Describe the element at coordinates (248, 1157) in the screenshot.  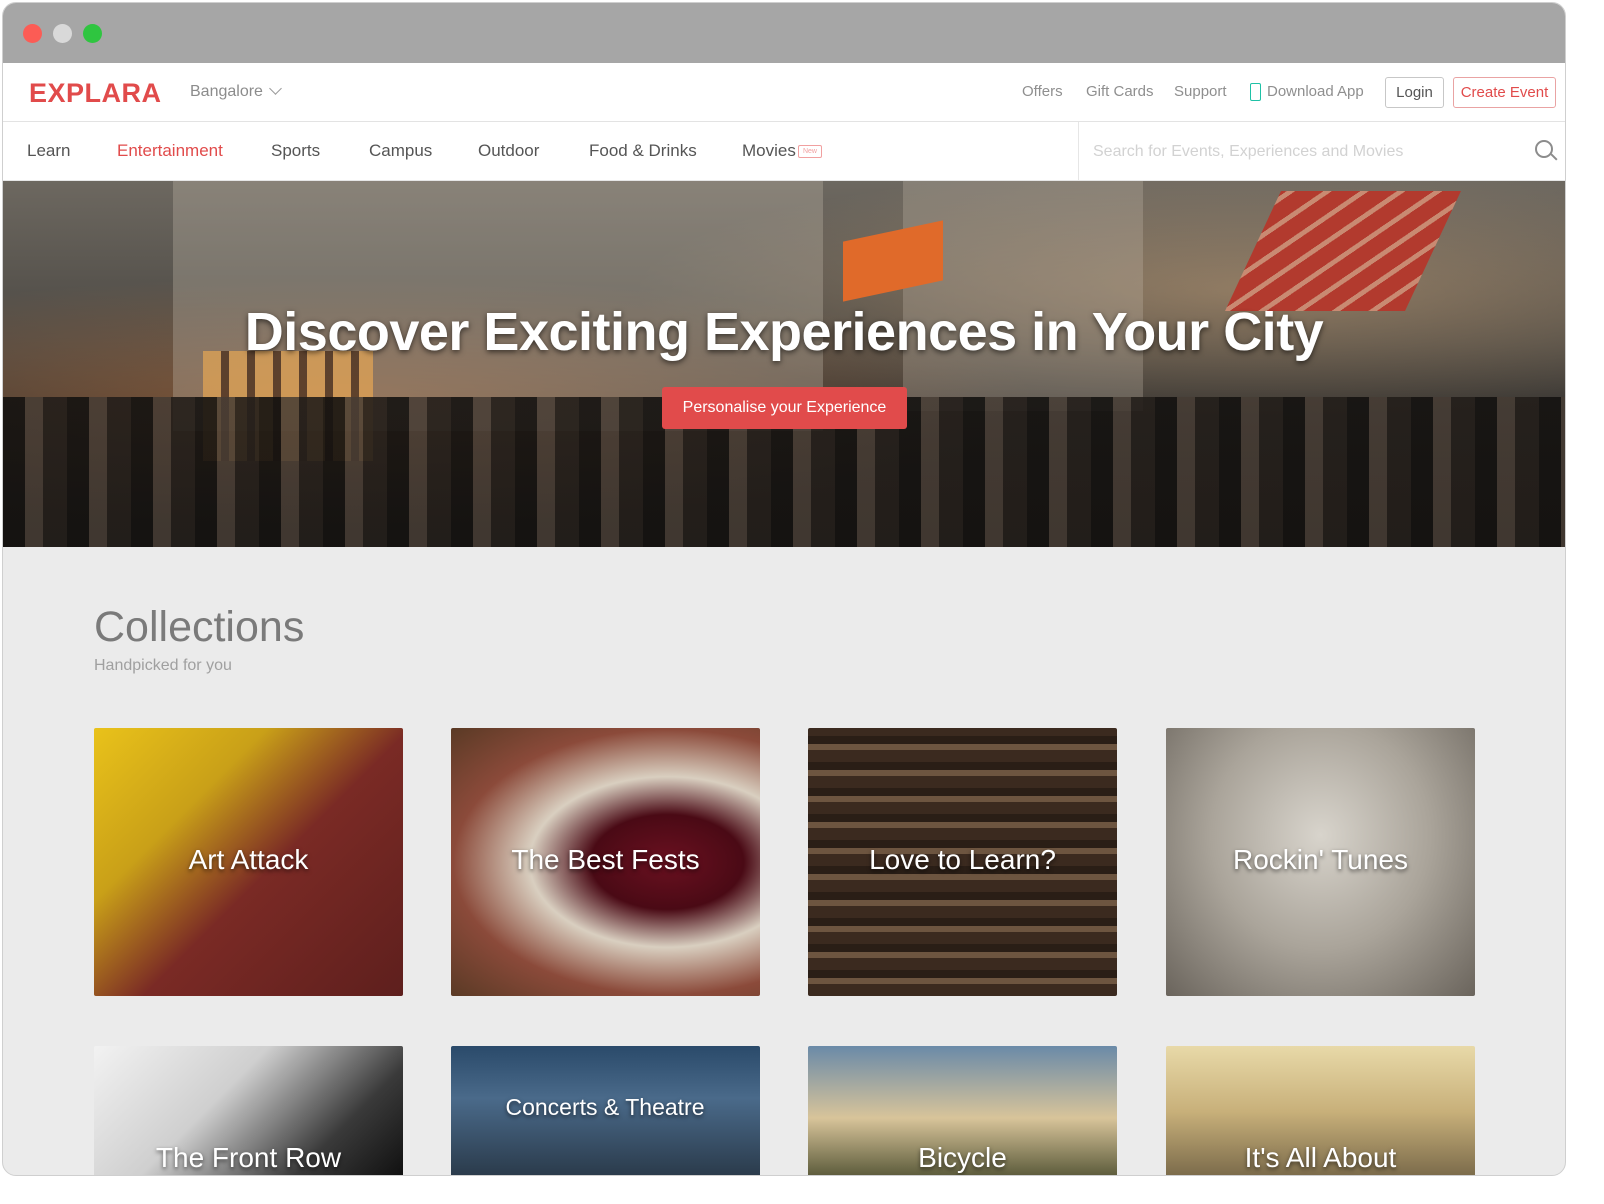
I see `collection-card-label: The Front Row` at that location.